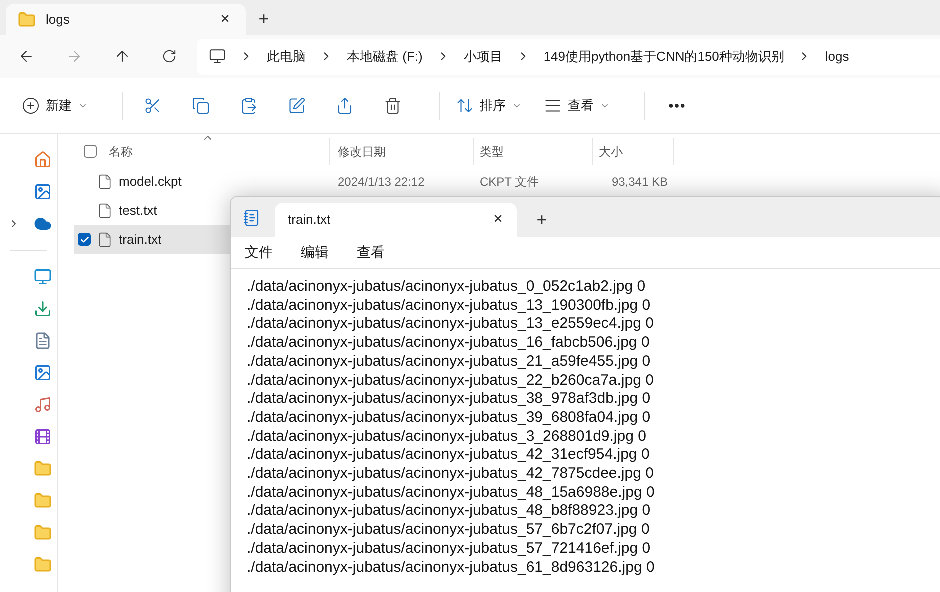 This screenshot has width=940, height=592. Describe the element at coordinates (140, 239) in the screenshot. I see `file-name: train.txt` at that location.